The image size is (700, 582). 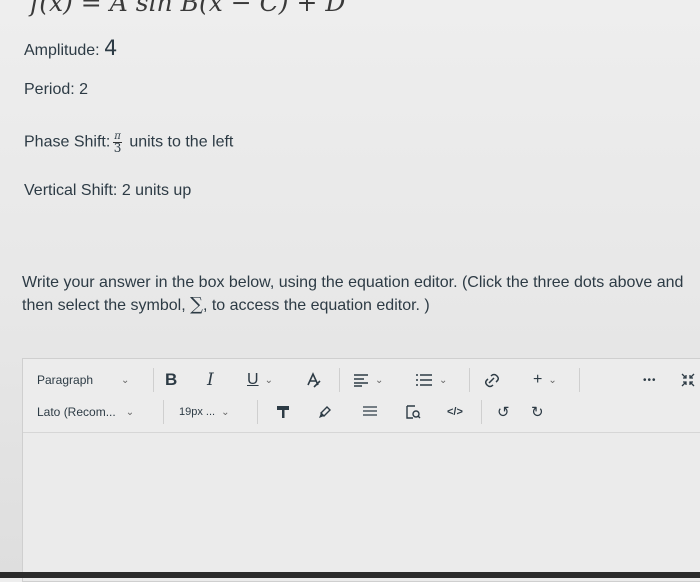 What do you see at coordinates (181, 142) in the screenshot?
I see `phase-shift-suffix: units to the left` at bounding box center [181, 142].